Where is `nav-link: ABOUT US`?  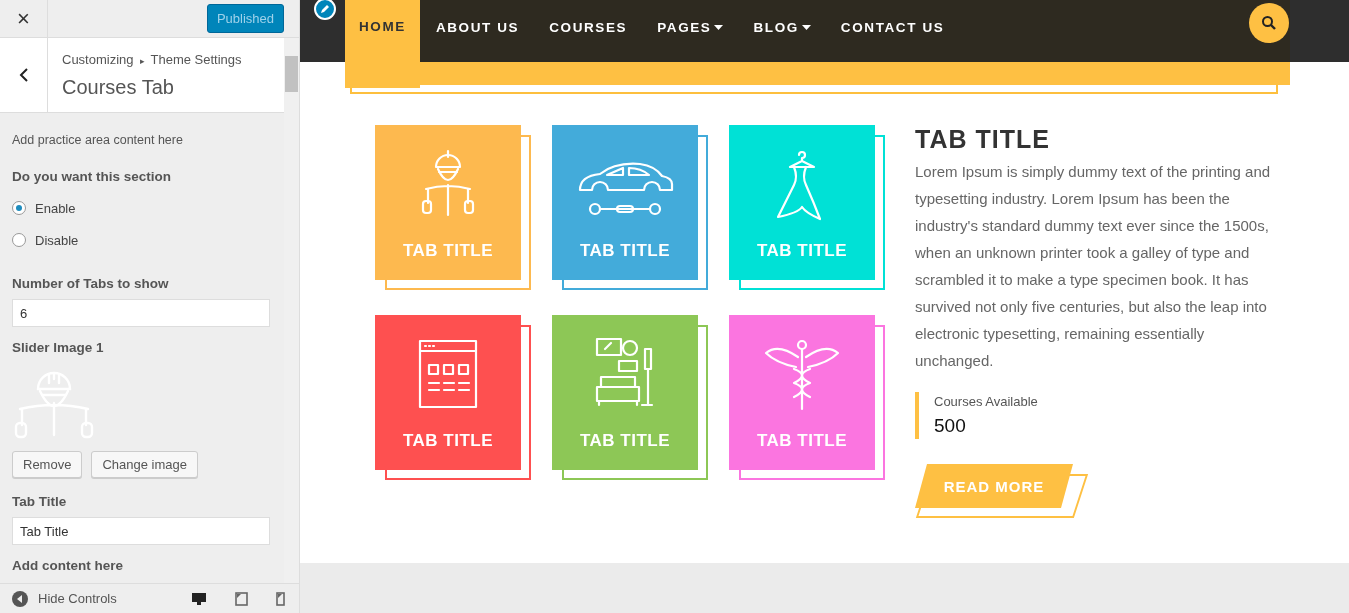 nav-link: ABOUT US is located at coordinates (477, 27).